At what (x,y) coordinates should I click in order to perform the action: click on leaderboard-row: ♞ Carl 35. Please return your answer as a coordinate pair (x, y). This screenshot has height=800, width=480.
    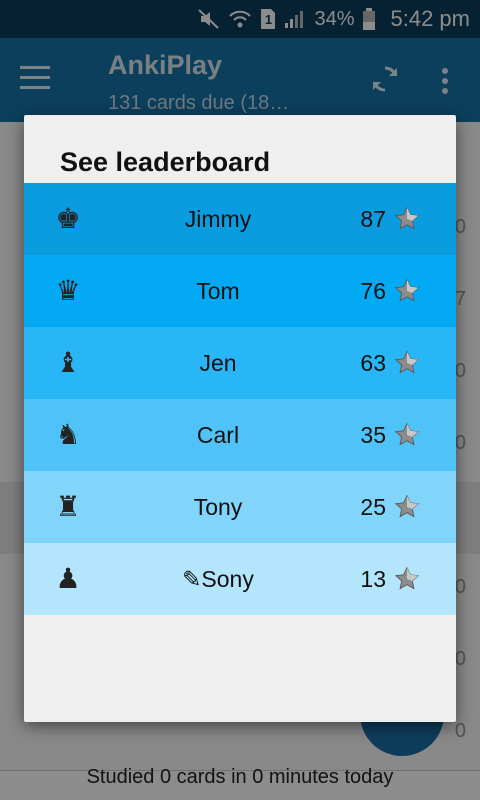
    Looking at the image, I should click on (240, 435).